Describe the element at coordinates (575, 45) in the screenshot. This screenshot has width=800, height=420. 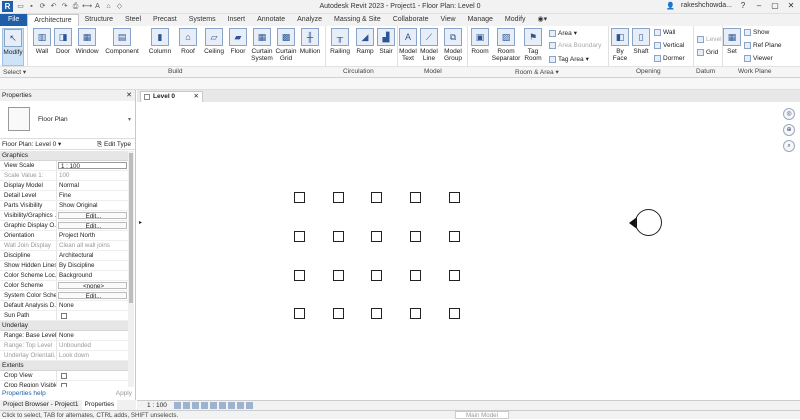
I see `area-boundary-button: Area Boundary` at that location.